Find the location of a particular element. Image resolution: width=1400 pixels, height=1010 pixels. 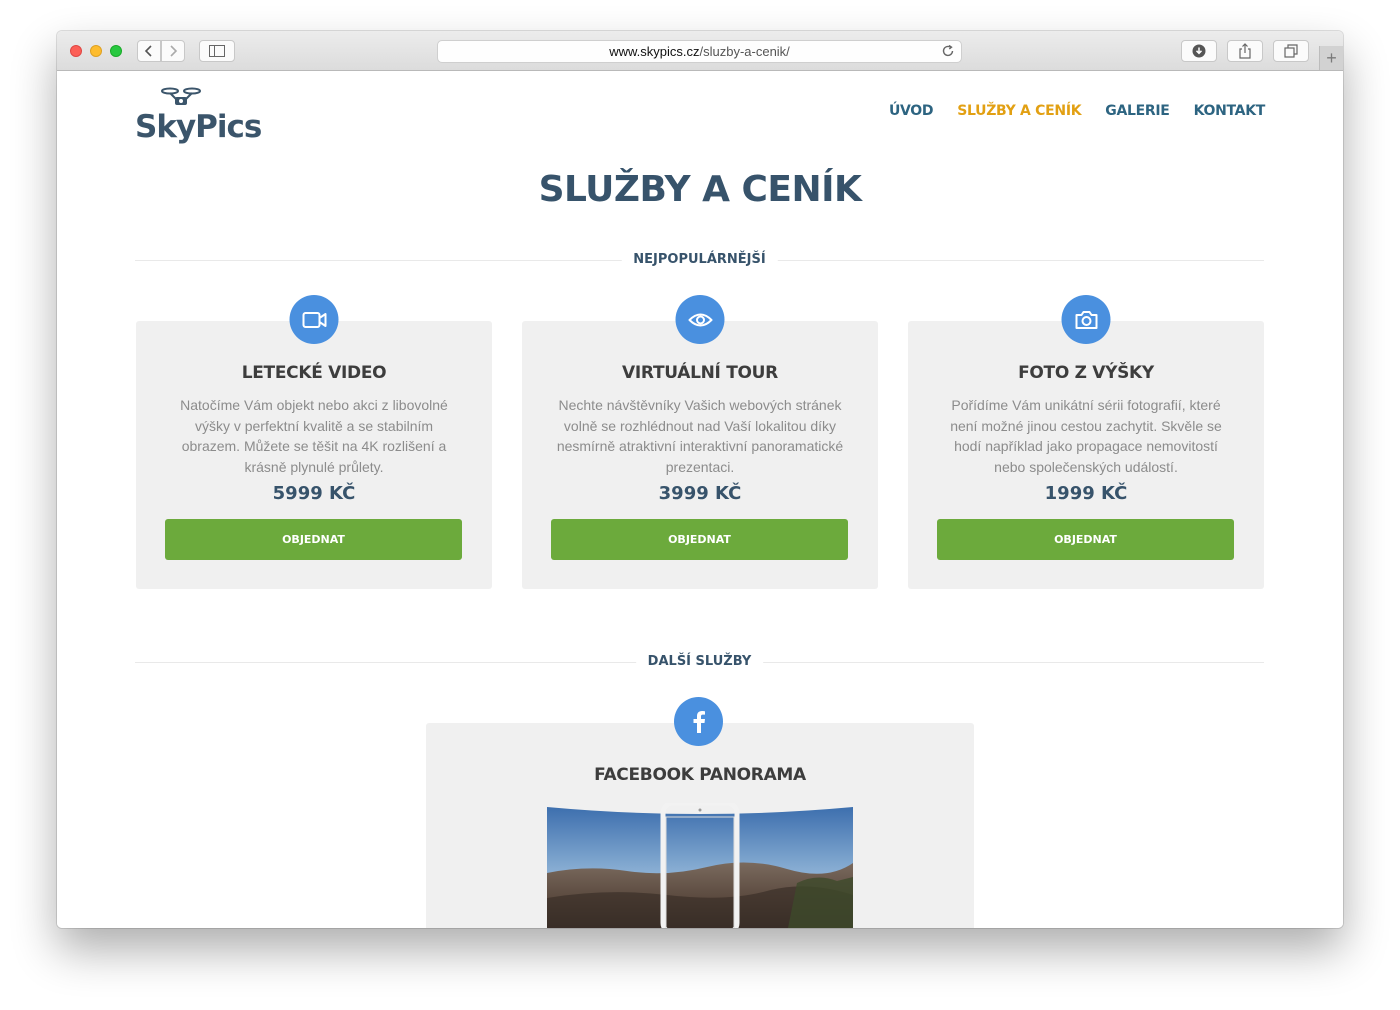

popular-section-heading: NEJPOPULÁRNĚJŠÍ is located at coordinates (699, 260).